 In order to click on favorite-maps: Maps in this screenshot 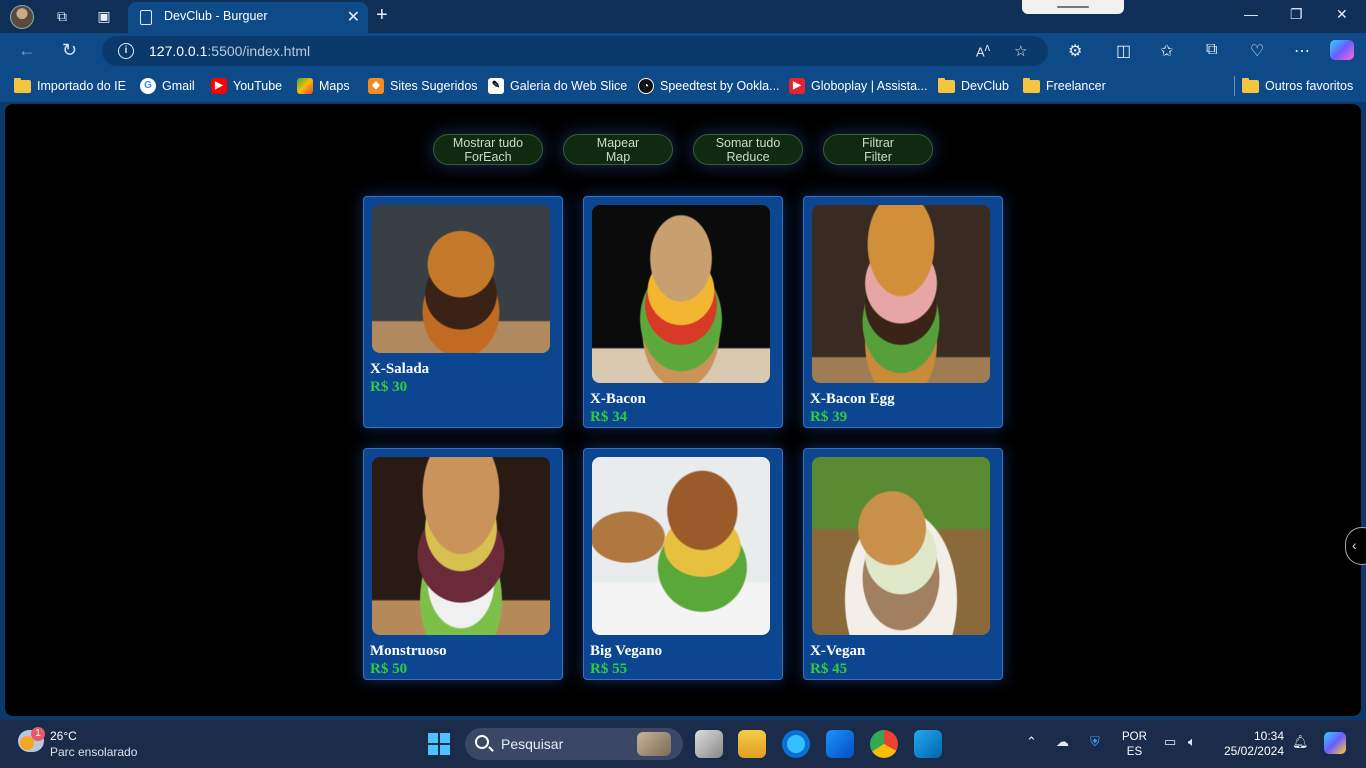, I will do `click(323, 86)`.